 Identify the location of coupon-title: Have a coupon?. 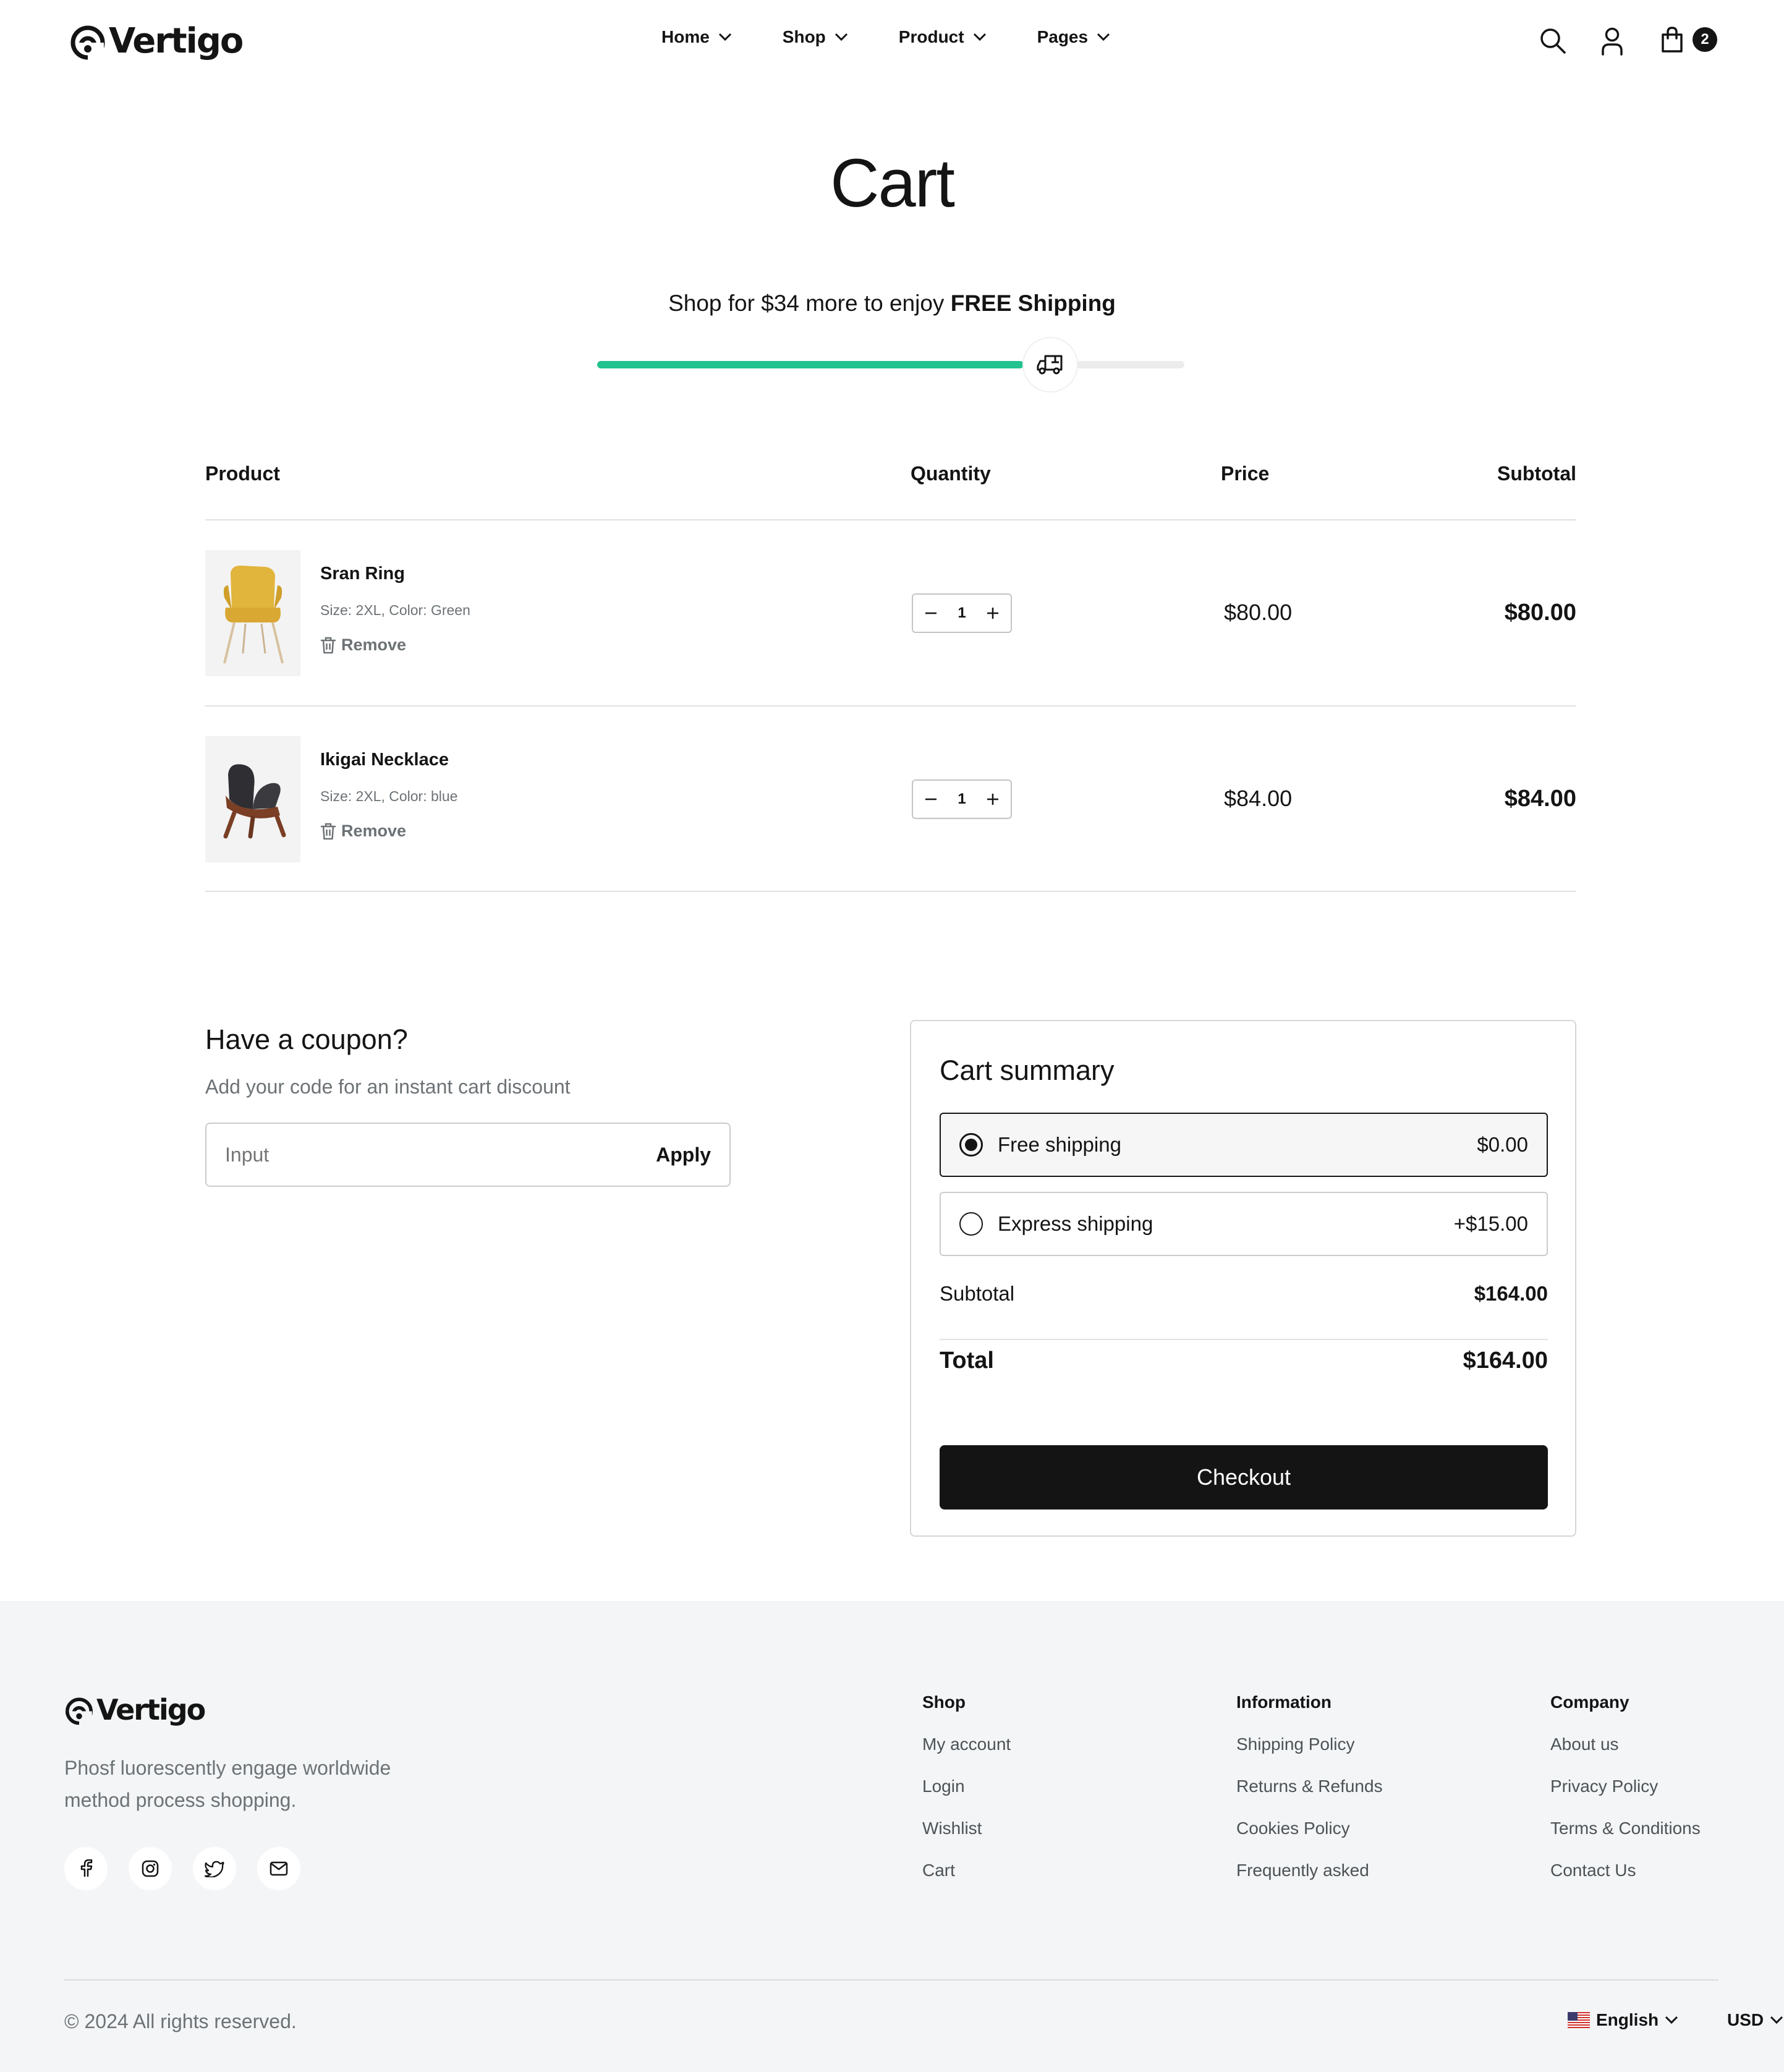
(306, 1039).